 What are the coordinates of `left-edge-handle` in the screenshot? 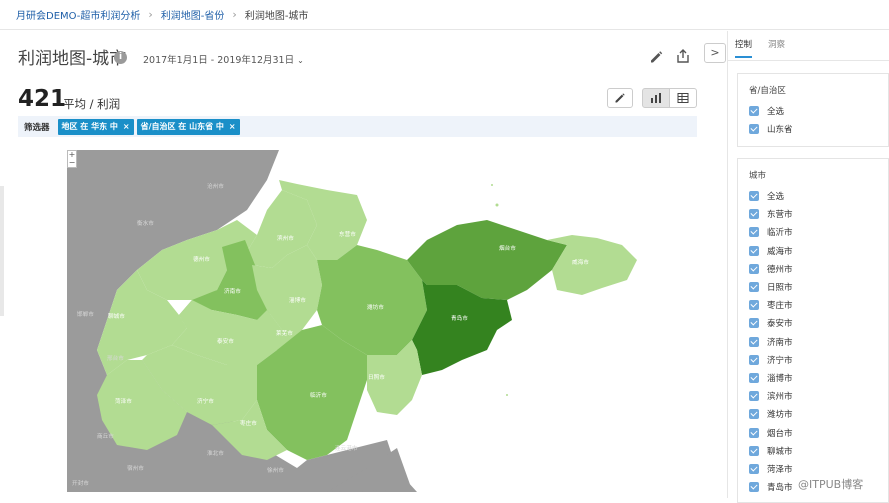 It's located at (2, 251).